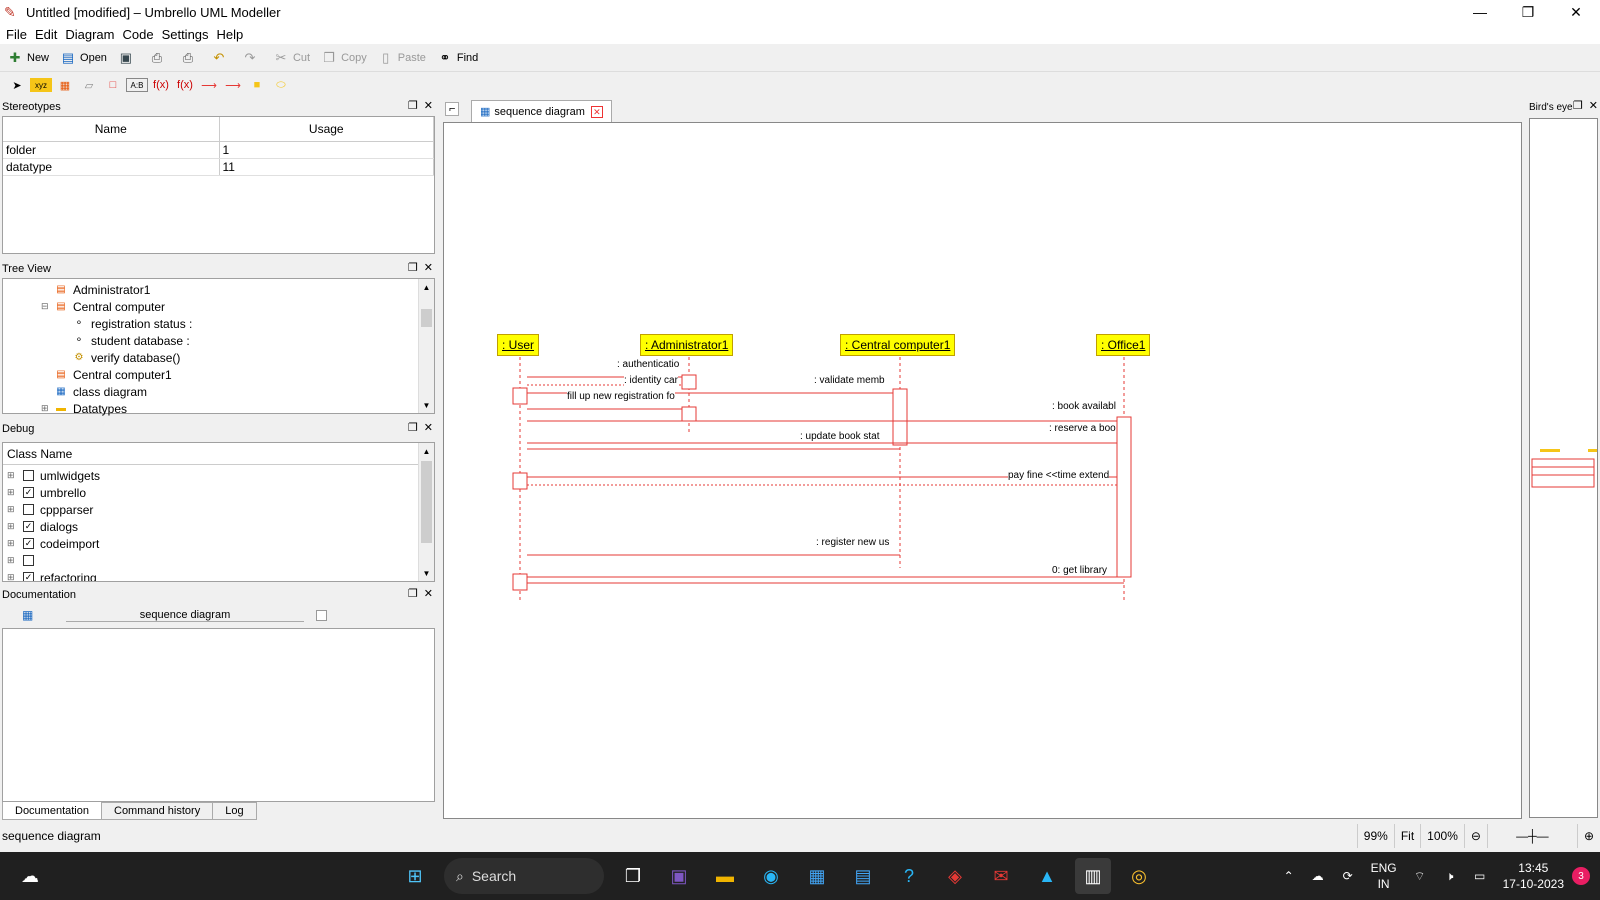 The image size is (1600, 900). What do you see at coordinates (840, 436) in the screenshot?
I see `message-label: : update book stat` at bounding box center [840, 436].